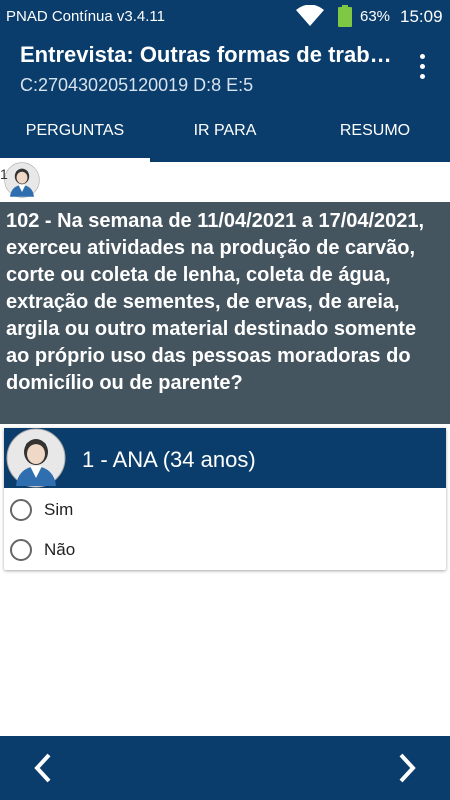  I want to click on person-name: 1 - ANA (34 anos), so click(169, 459).